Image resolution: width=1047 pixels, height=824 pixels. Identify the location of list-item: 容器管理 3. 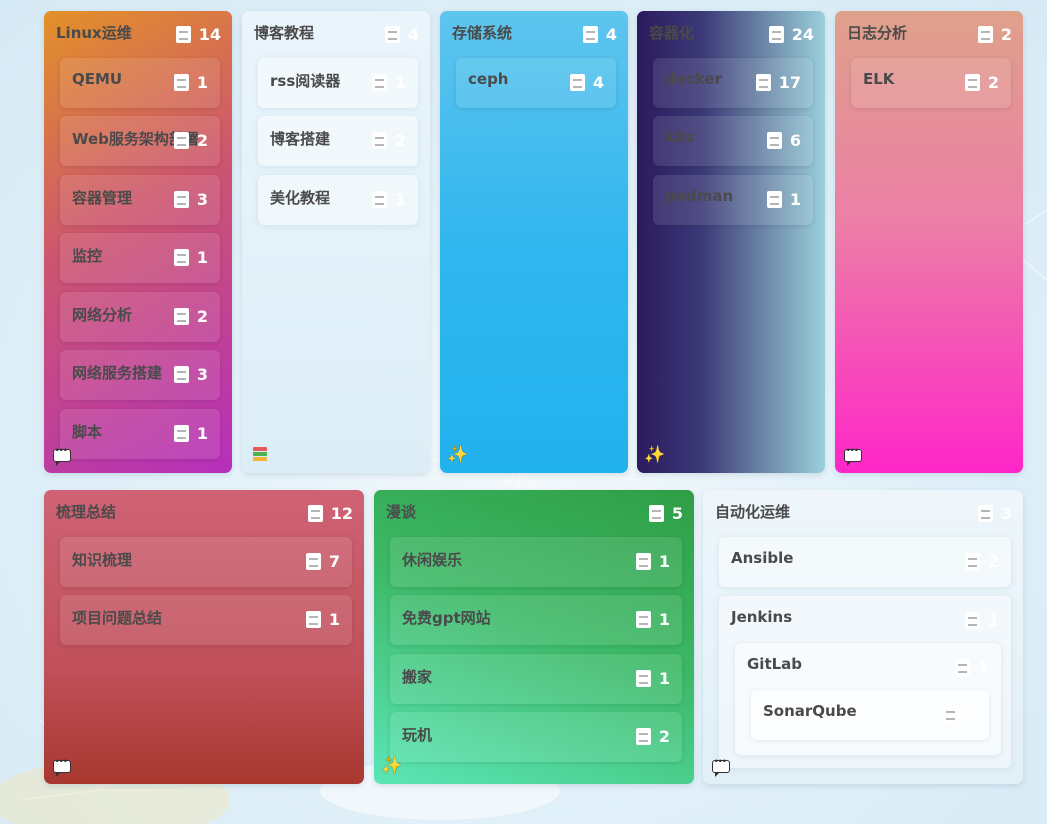
(140, 200).